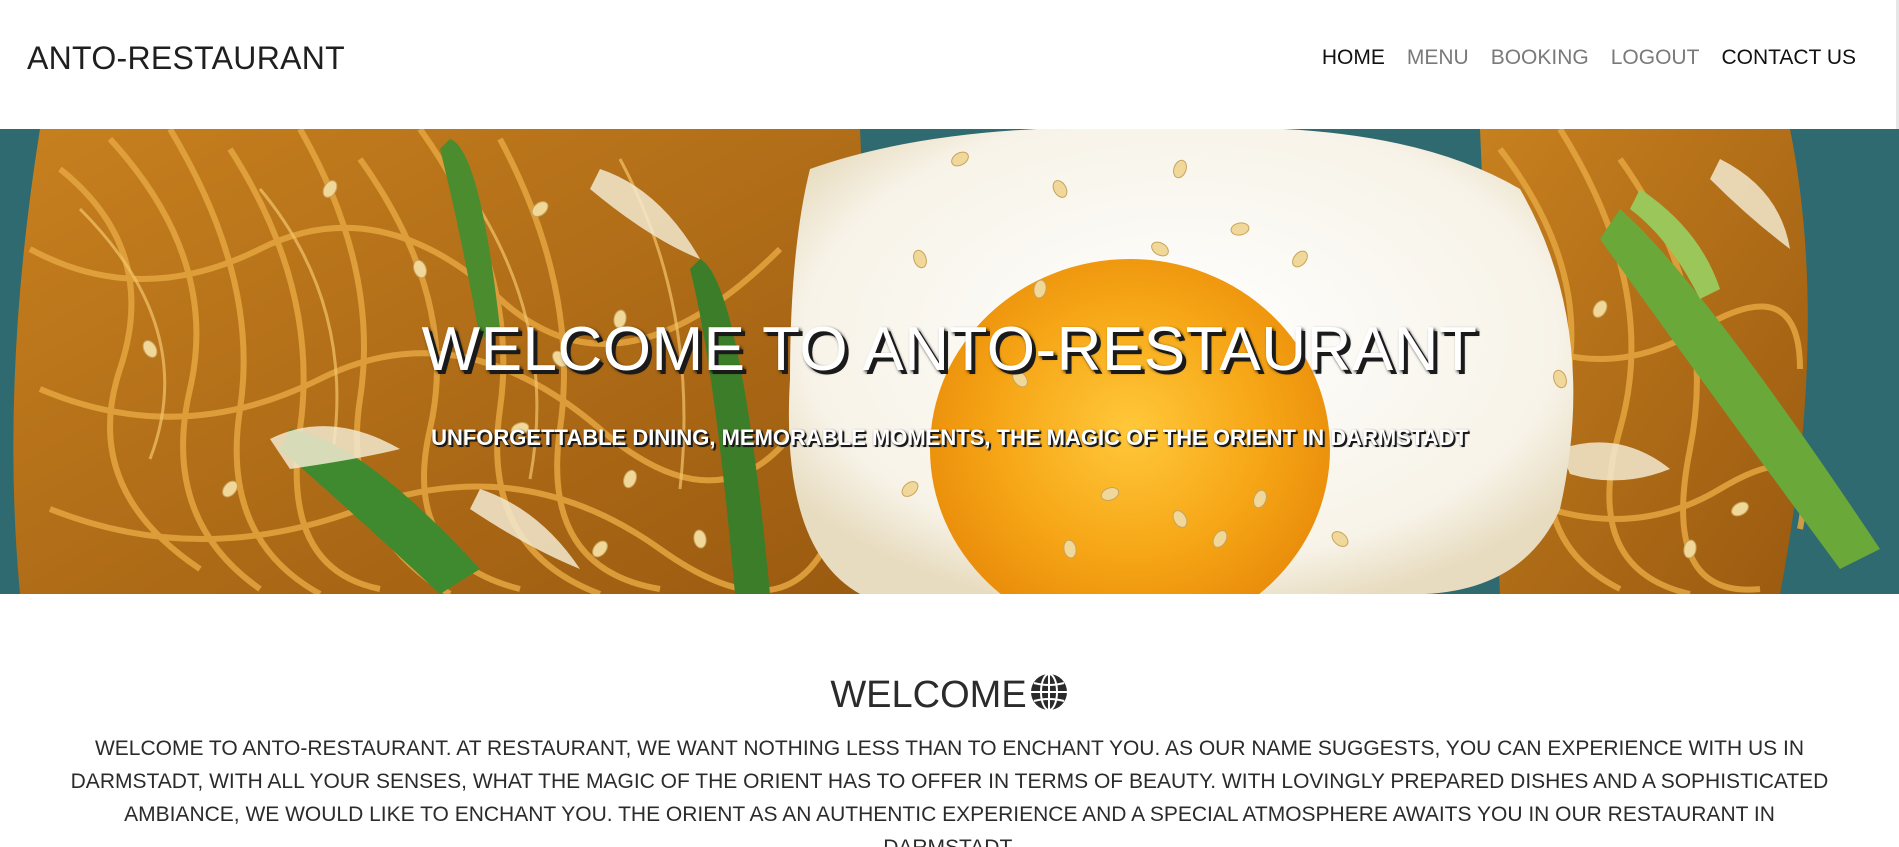  I want to click on globe-icon, so click(1049, 695).